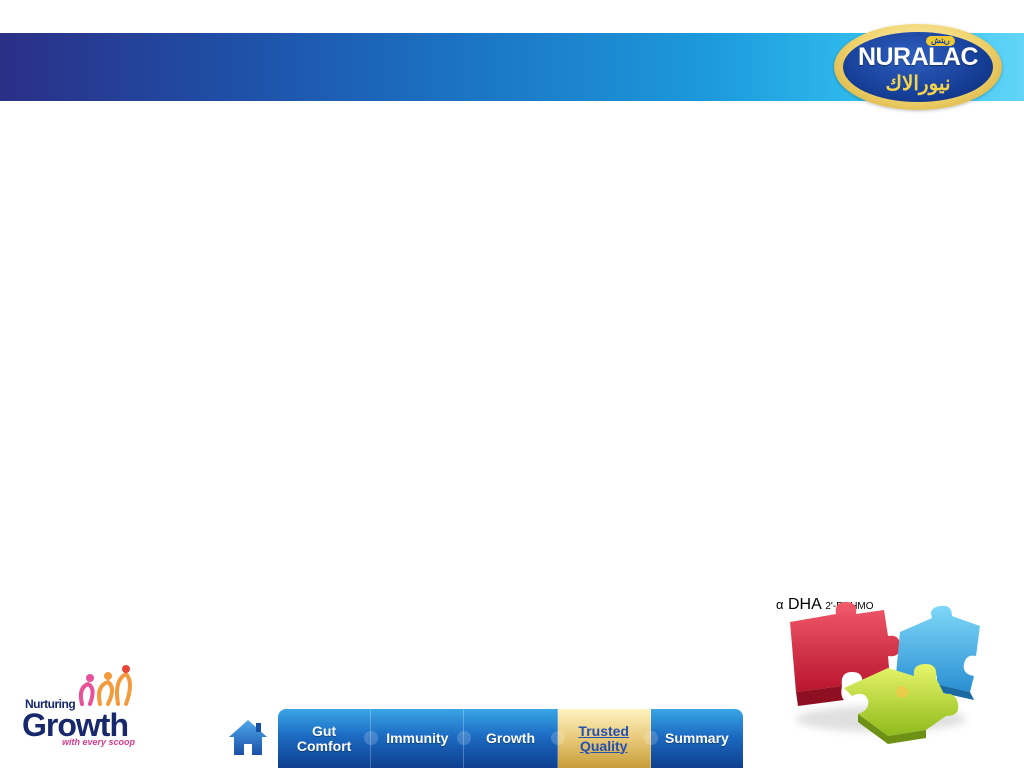 The image size is (1024, 768). I want to click on nuralac-logo: ريتش NURALAC نيورالاك, so click(918, 67).